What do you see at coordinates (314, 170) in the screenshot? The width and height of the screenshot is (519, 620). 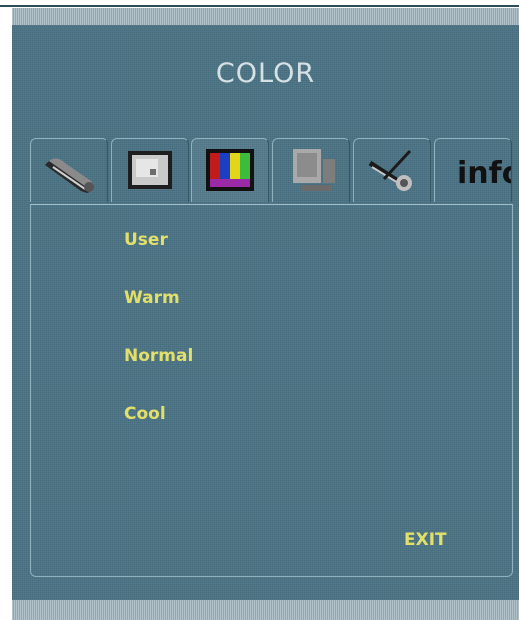 I see `monitor-setup-icon` at bounding box center [314, 170].